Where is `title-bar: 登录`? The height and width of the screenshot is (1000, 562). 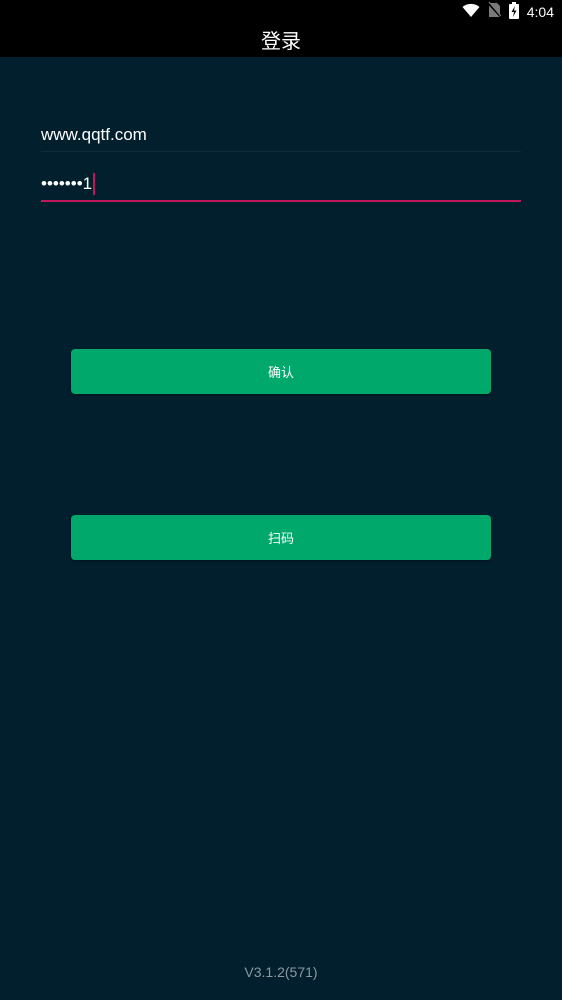
title-bar: 登录 is located at coordinates (281, 40).